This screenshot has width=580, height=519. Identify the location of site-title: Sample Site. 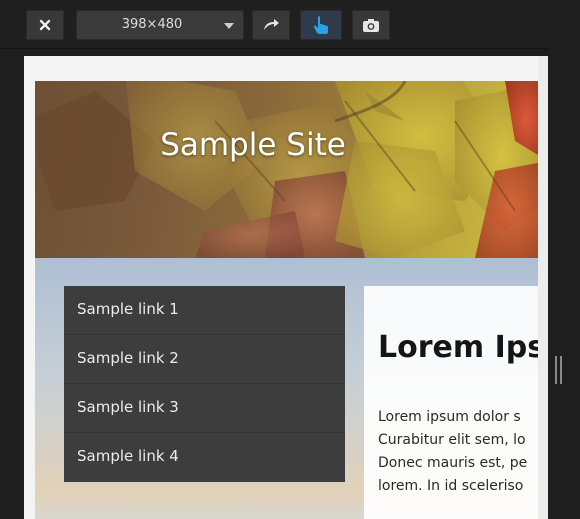
(253, 145).